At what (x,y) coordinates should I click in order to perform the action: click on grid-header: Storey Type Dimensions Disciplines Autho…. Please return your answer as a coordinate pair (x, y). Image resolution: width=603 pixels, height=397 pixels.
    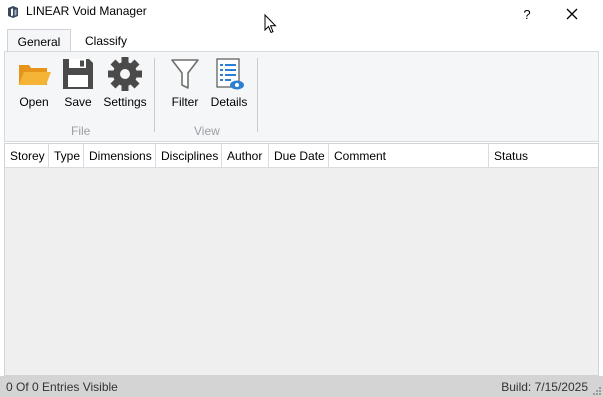
    Looking at the image, I should click on (301, 156).